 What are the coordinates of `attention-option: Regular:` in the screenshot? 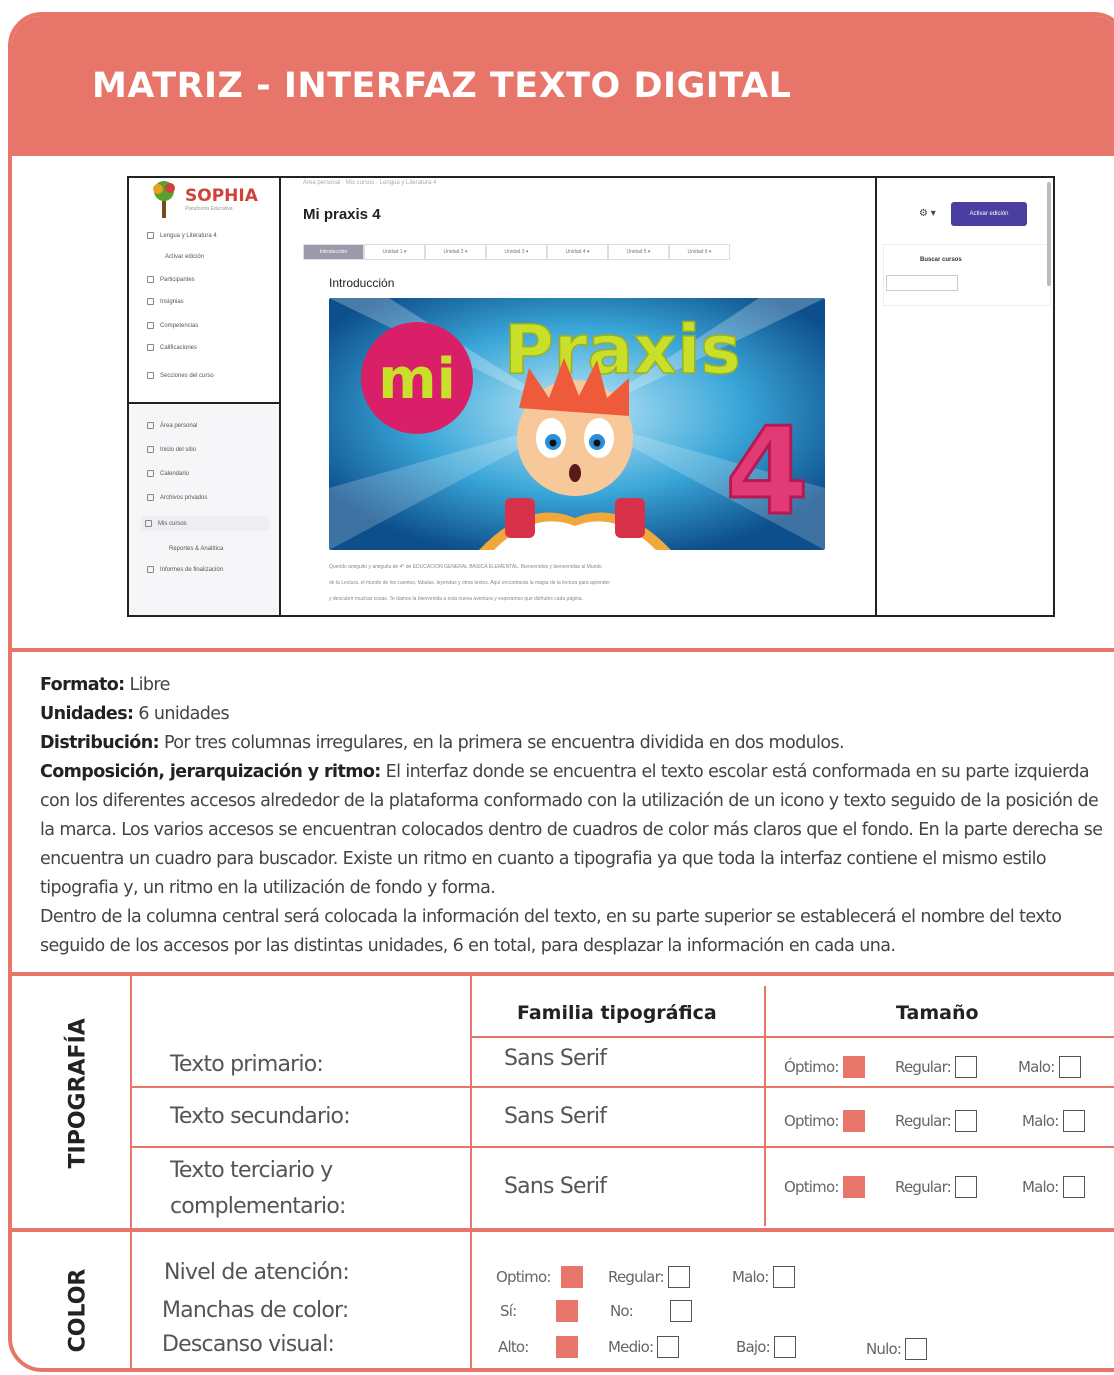 It's located at (649, 1277).